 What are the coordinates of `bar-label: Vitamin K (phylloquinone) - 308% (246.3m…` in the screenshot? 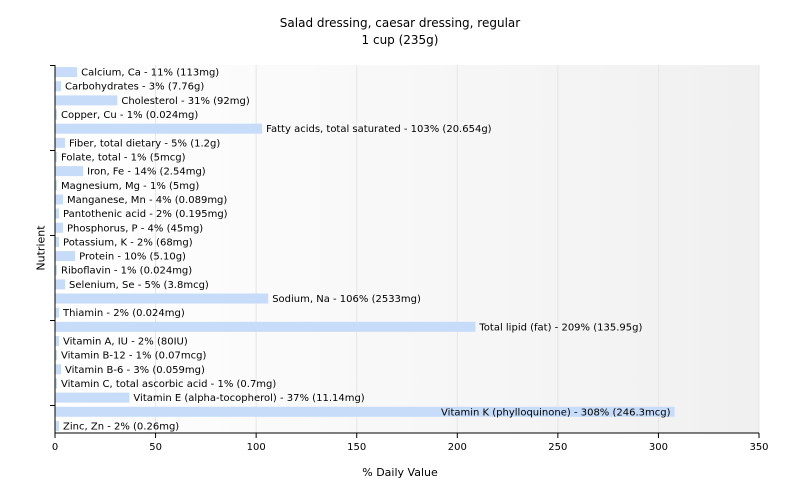 It's located at (556, 412).